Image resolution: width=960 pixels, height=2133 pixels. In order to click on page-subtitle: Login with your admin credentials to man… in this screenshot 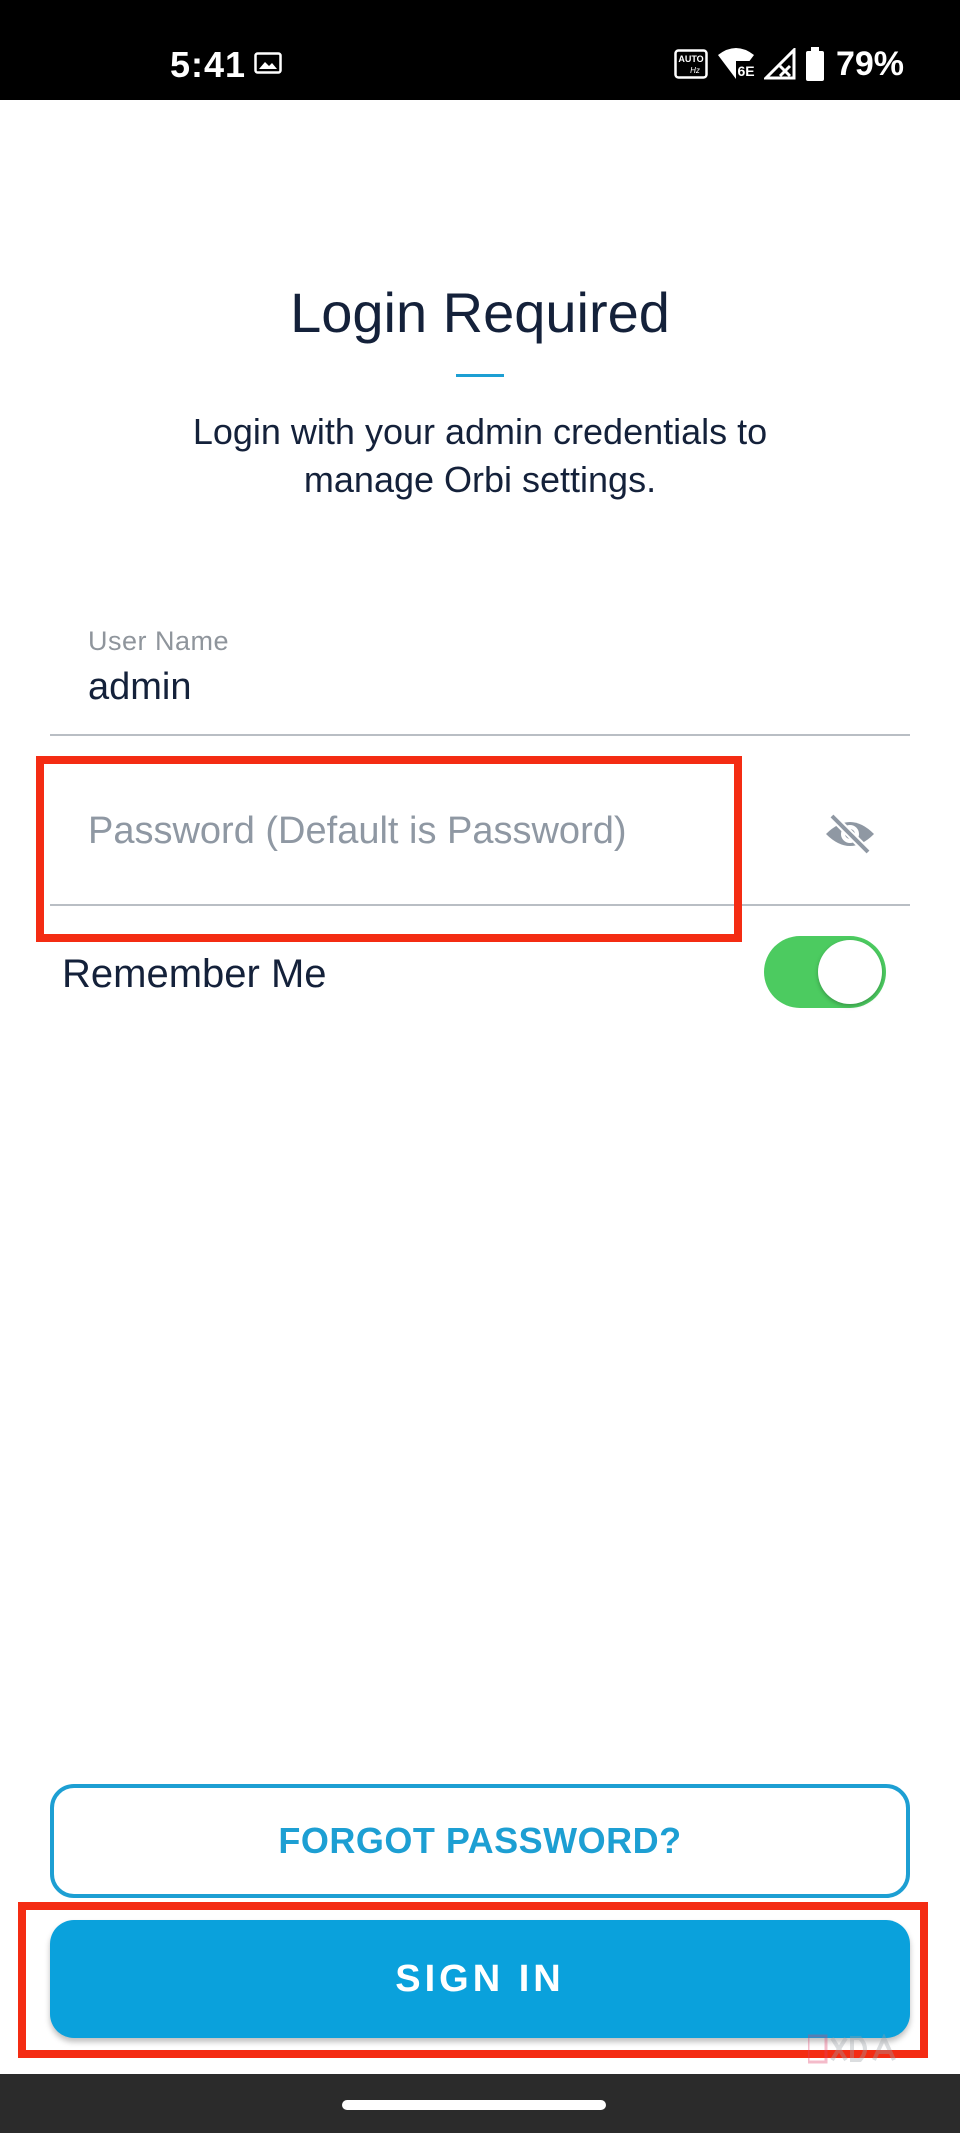, I will do `click(480, 455)`.